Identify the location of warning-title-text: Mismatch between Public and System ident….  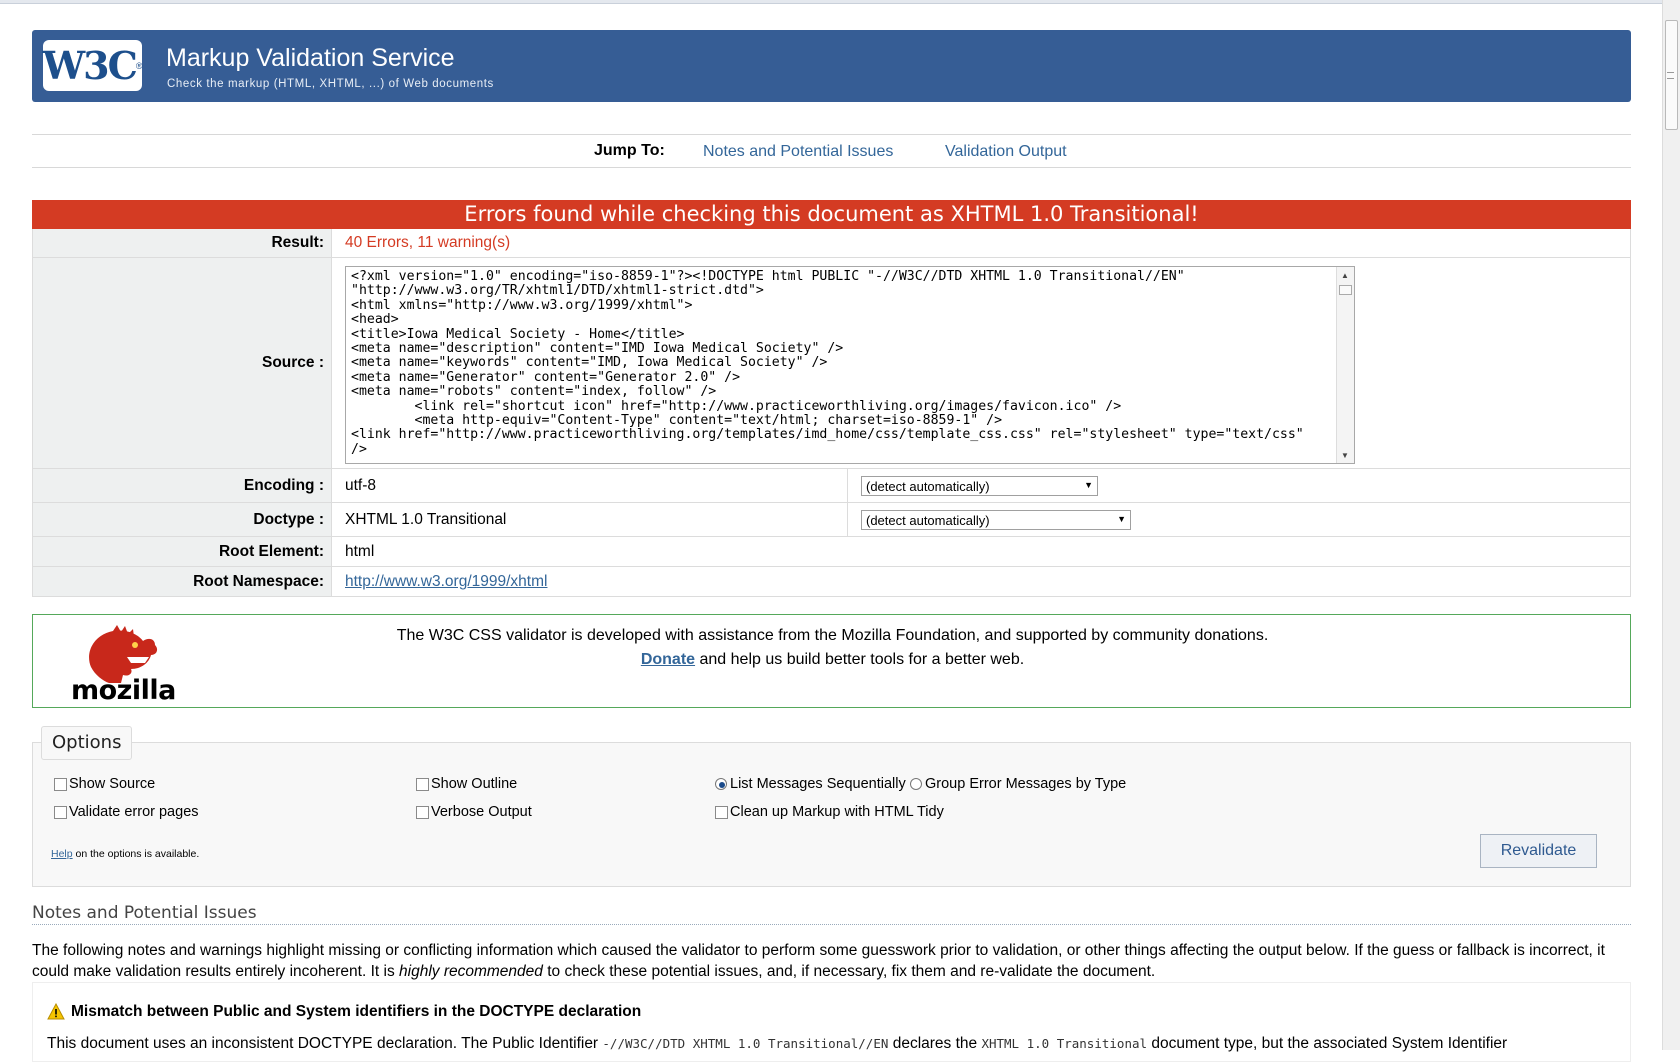
(356, 1011).